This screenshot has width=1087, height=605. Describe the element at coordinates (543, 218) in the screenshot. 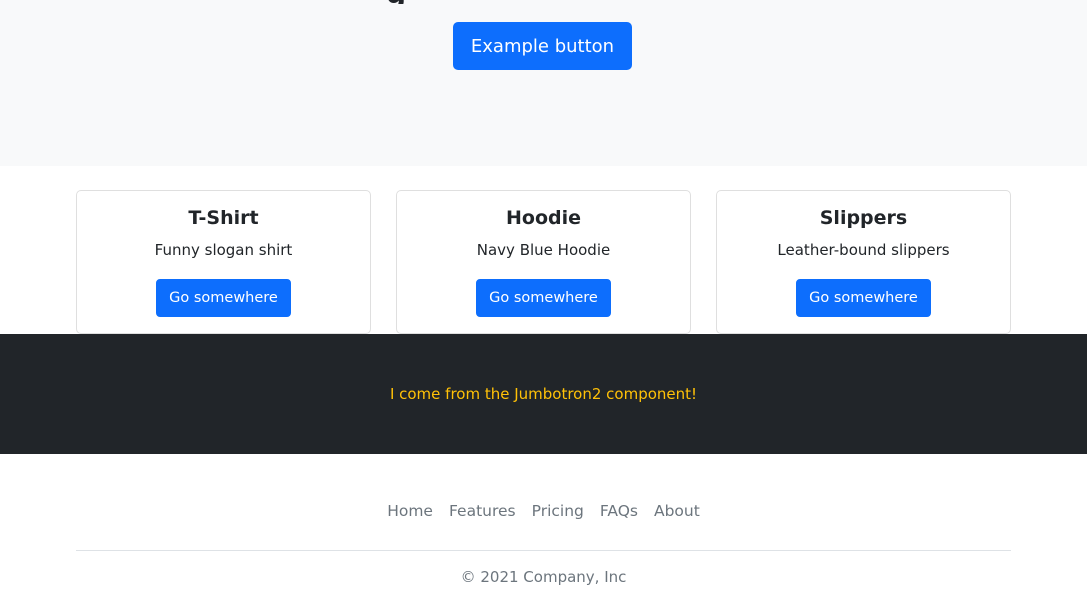

I see `card-title: Hoodie` at that location.